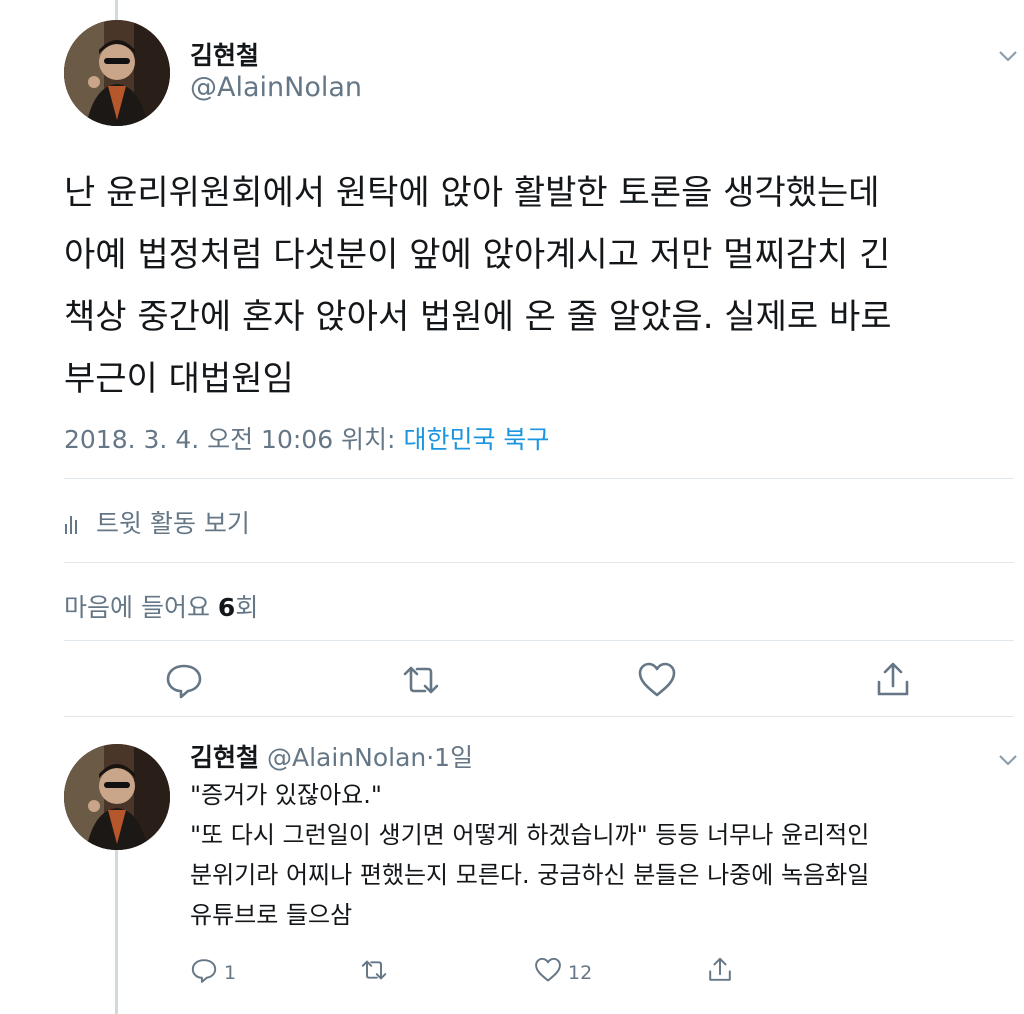 The image size is (1024, 1014). I want to click on reply-action: 1, so click(213, 972).